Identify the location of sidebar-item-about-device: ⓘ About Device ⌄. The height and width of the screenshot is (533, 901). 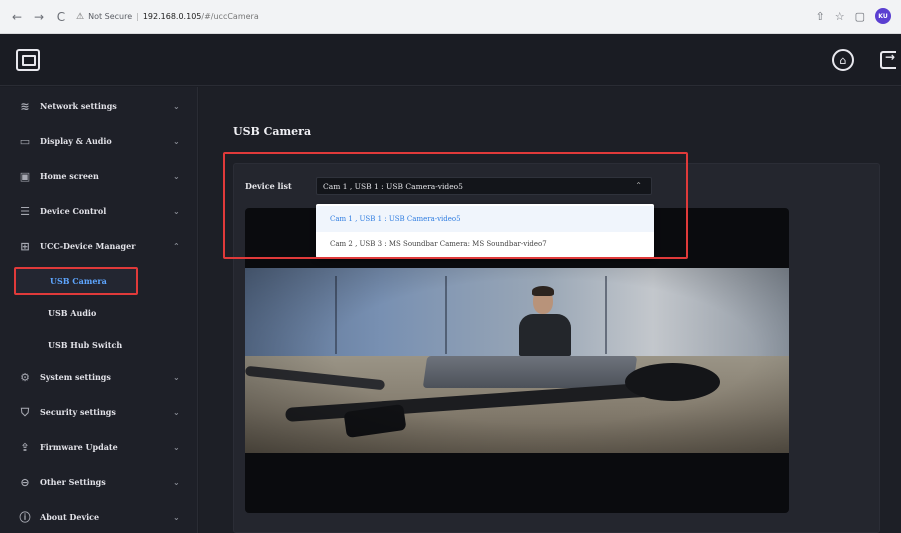
(99, 516).